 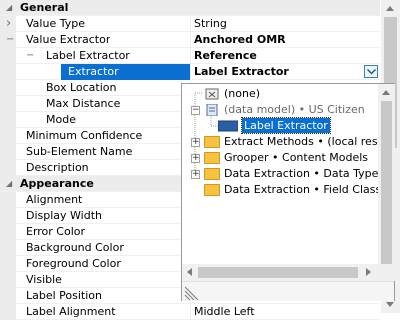 What do you see at coordinates (301, 173) in the screenshot?
I see `tree-node-label: Data Extraction • Data Types` at bounding box center [301, 173].